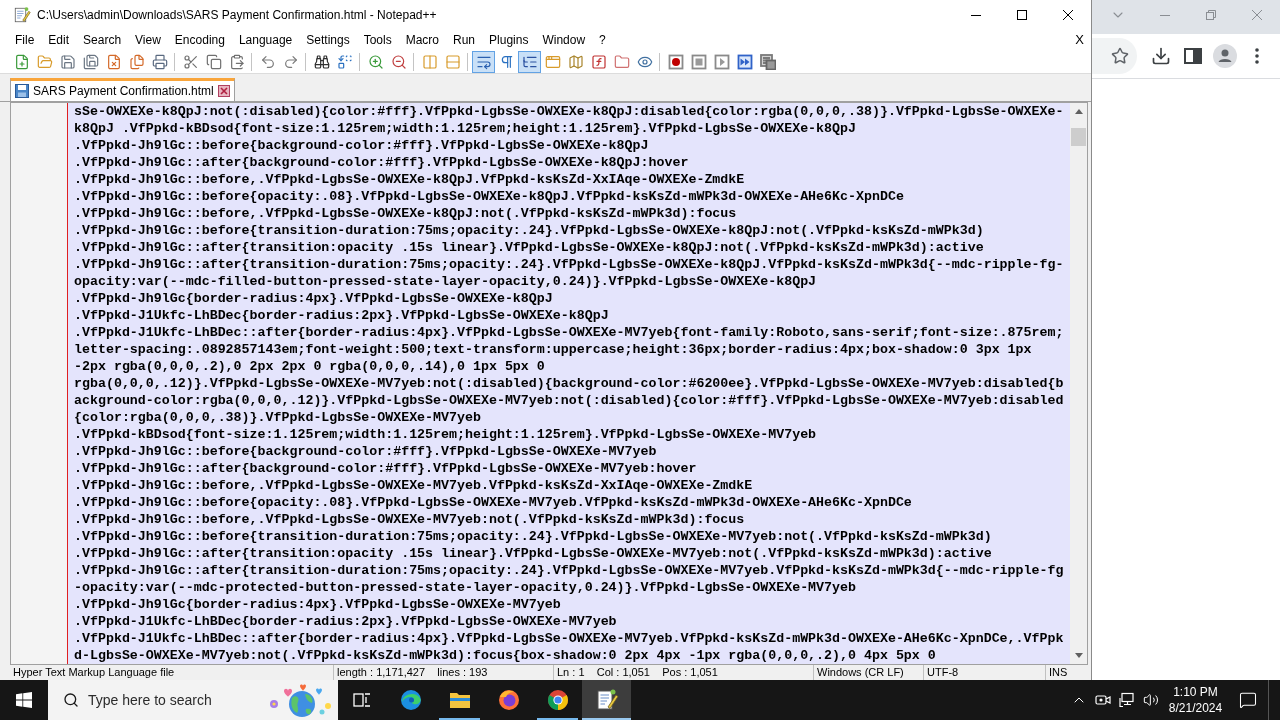 This screenshot has height=720, width=1280. What do you see at coordinates (159, 61) in the screenshot?
I see `print-icon` at bounding box center [159, 61].